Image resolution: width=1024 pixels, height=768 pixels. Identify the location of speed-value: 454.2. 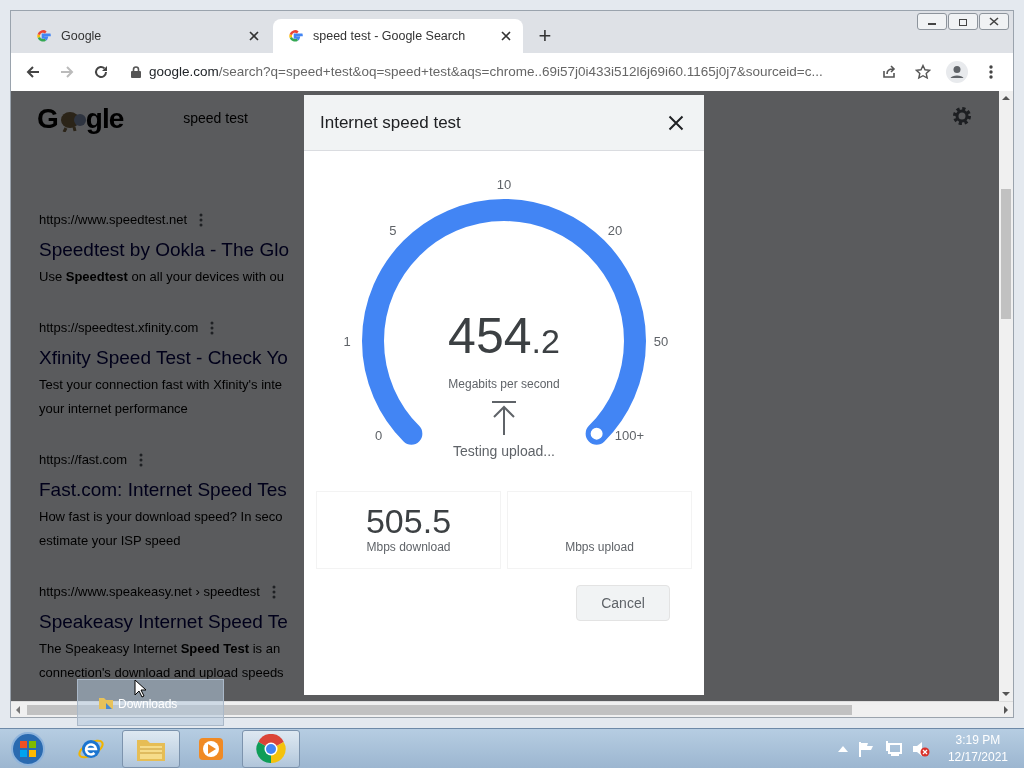
(504, 336).